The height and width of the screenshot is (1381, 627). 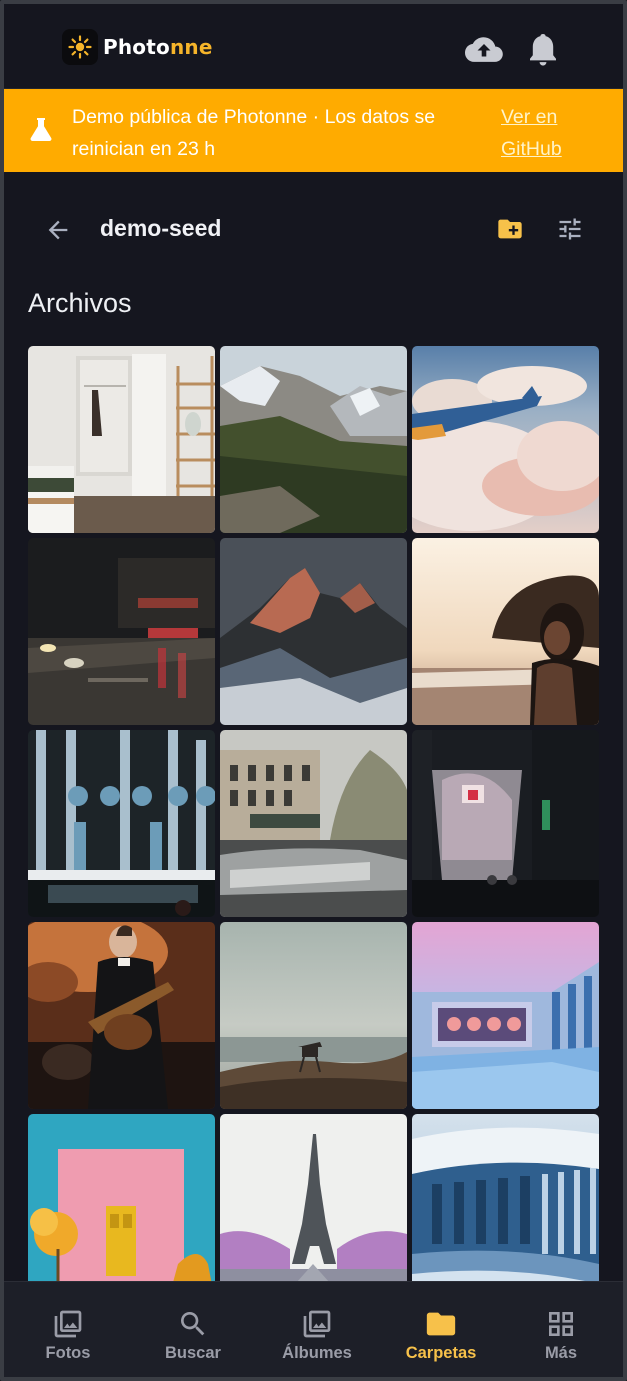 I want to click on tab-fotos: Fotos, so click(x=68, y=1329).